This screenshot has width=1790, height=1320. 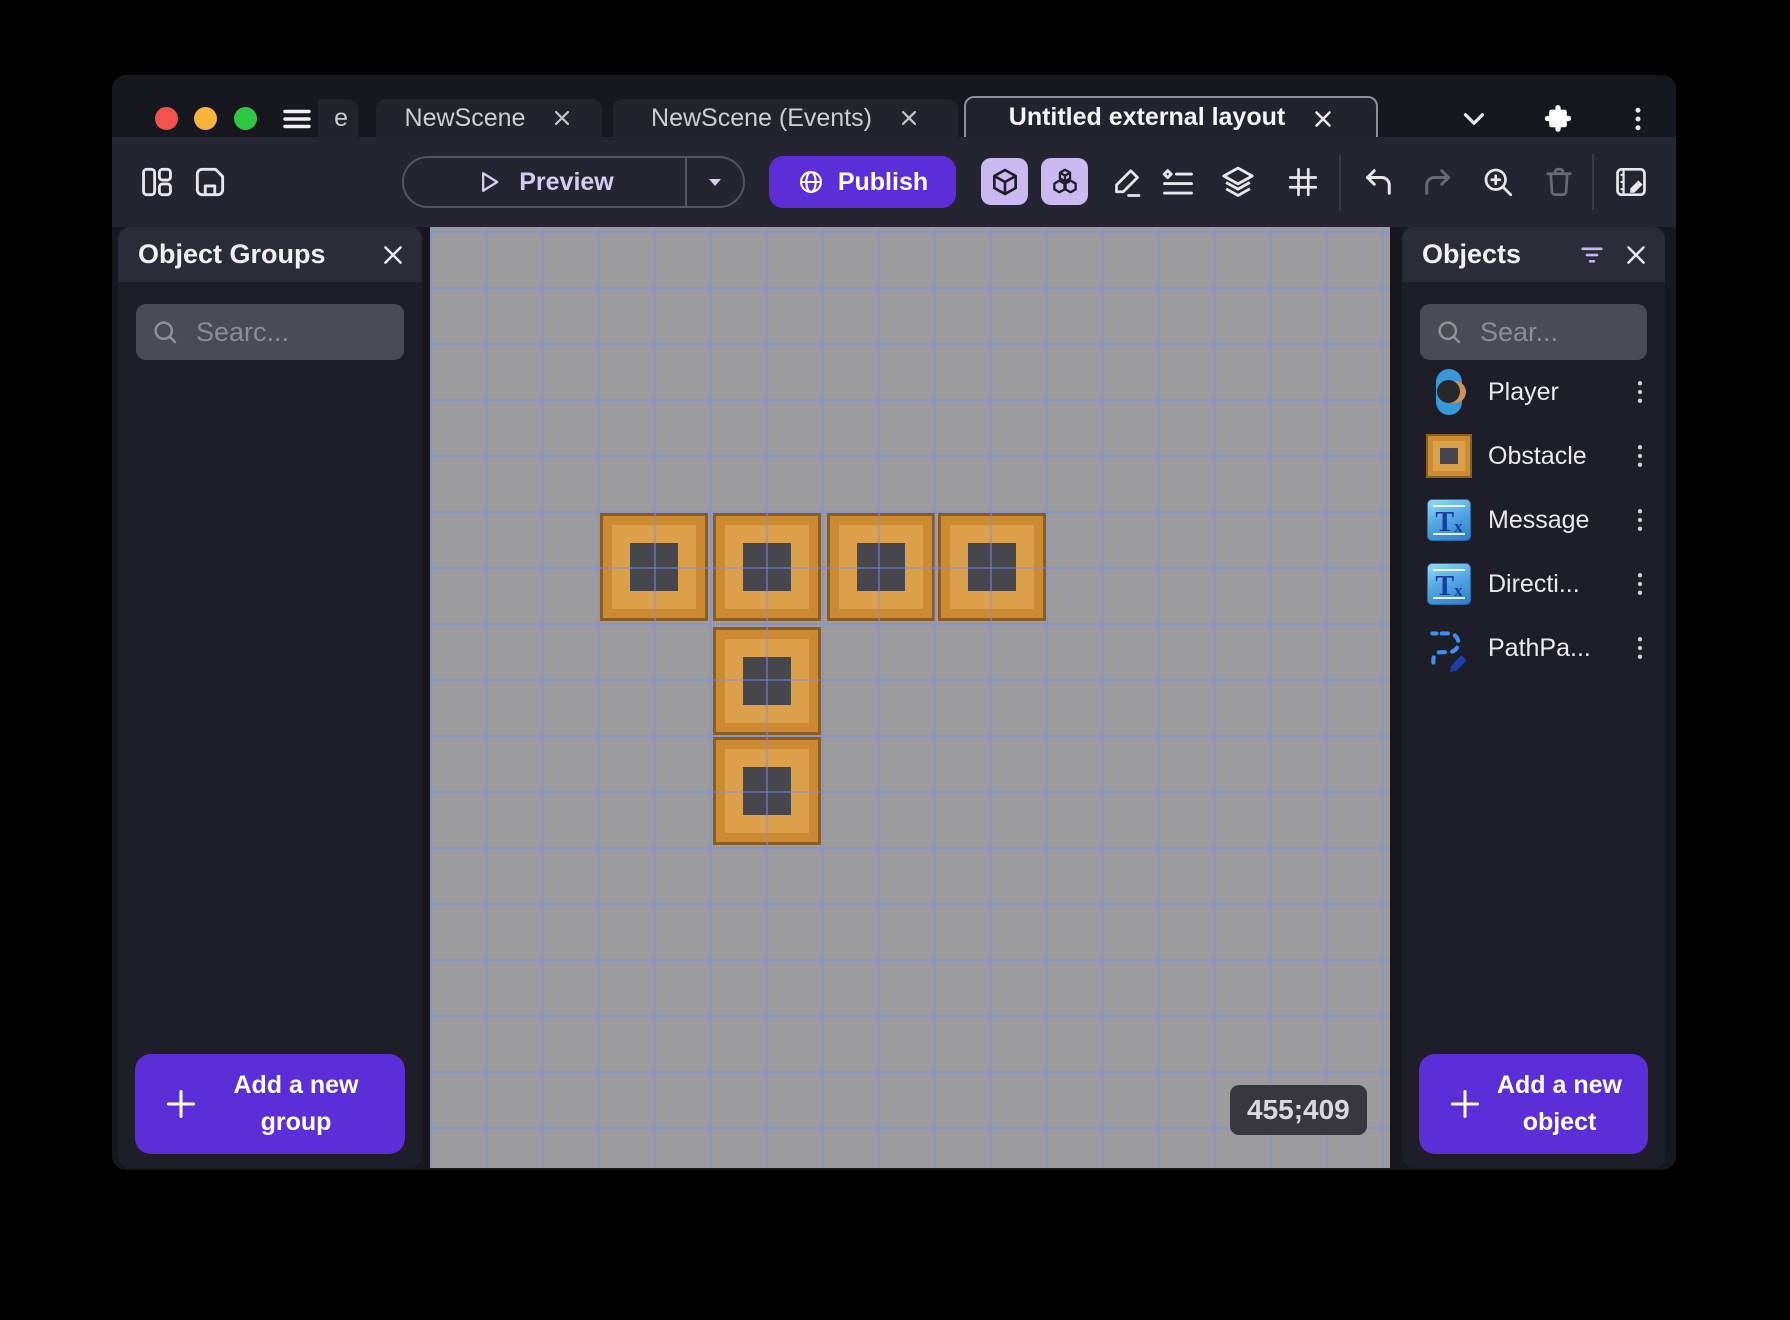 What do you see at coordinates (1559, 1122) in the screenshot?
I see `add-object-label-line2: object` at bounding box center [1559, 1122].